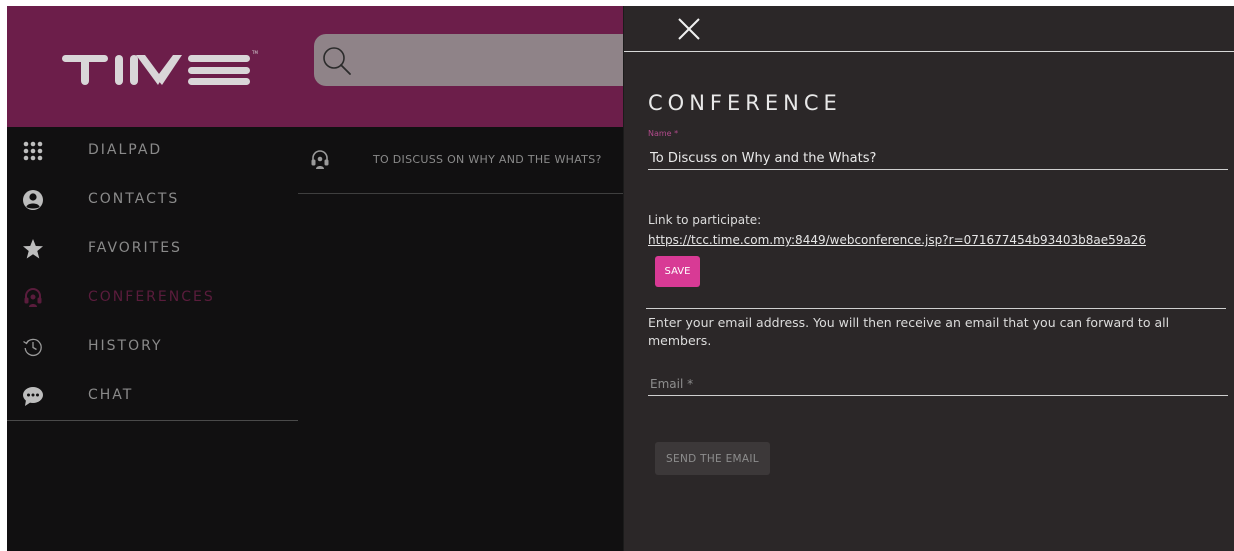  What do you see at coordinates (33, 396) in the screenshot?
I see `chat-bubble-icon` at bounding box center [33, 396].